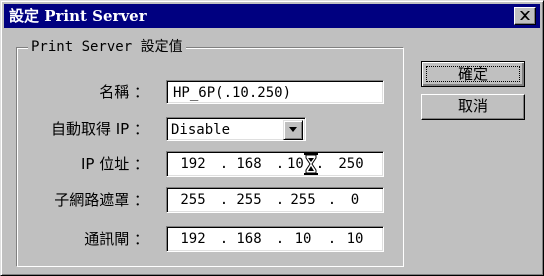 This screenshot has height=276, width=544. Describe the element at coordinates (193, 239) in the screenshot. I see `gateway-octet-1: 192` at that location.